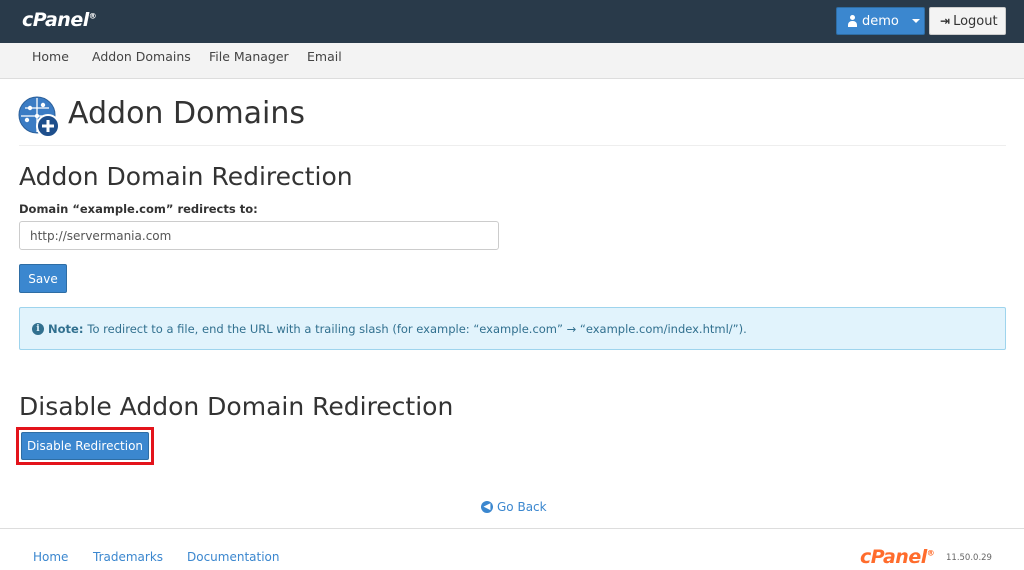 Image resolution: width=1024 pixels, height=570 pixels. What do you see at coordinates (50, 56) in the screenshot?
I see `breadcrumb-home: Home` at bounding box center [50, 56].